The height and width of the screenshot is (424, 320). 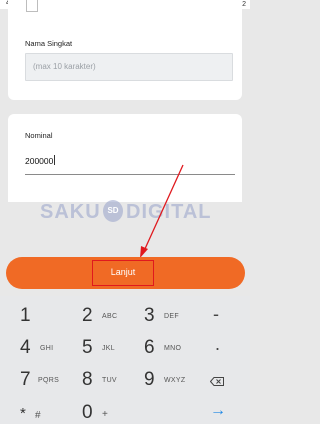 I want to click on nominal-underline, so click(x=130, y=174).